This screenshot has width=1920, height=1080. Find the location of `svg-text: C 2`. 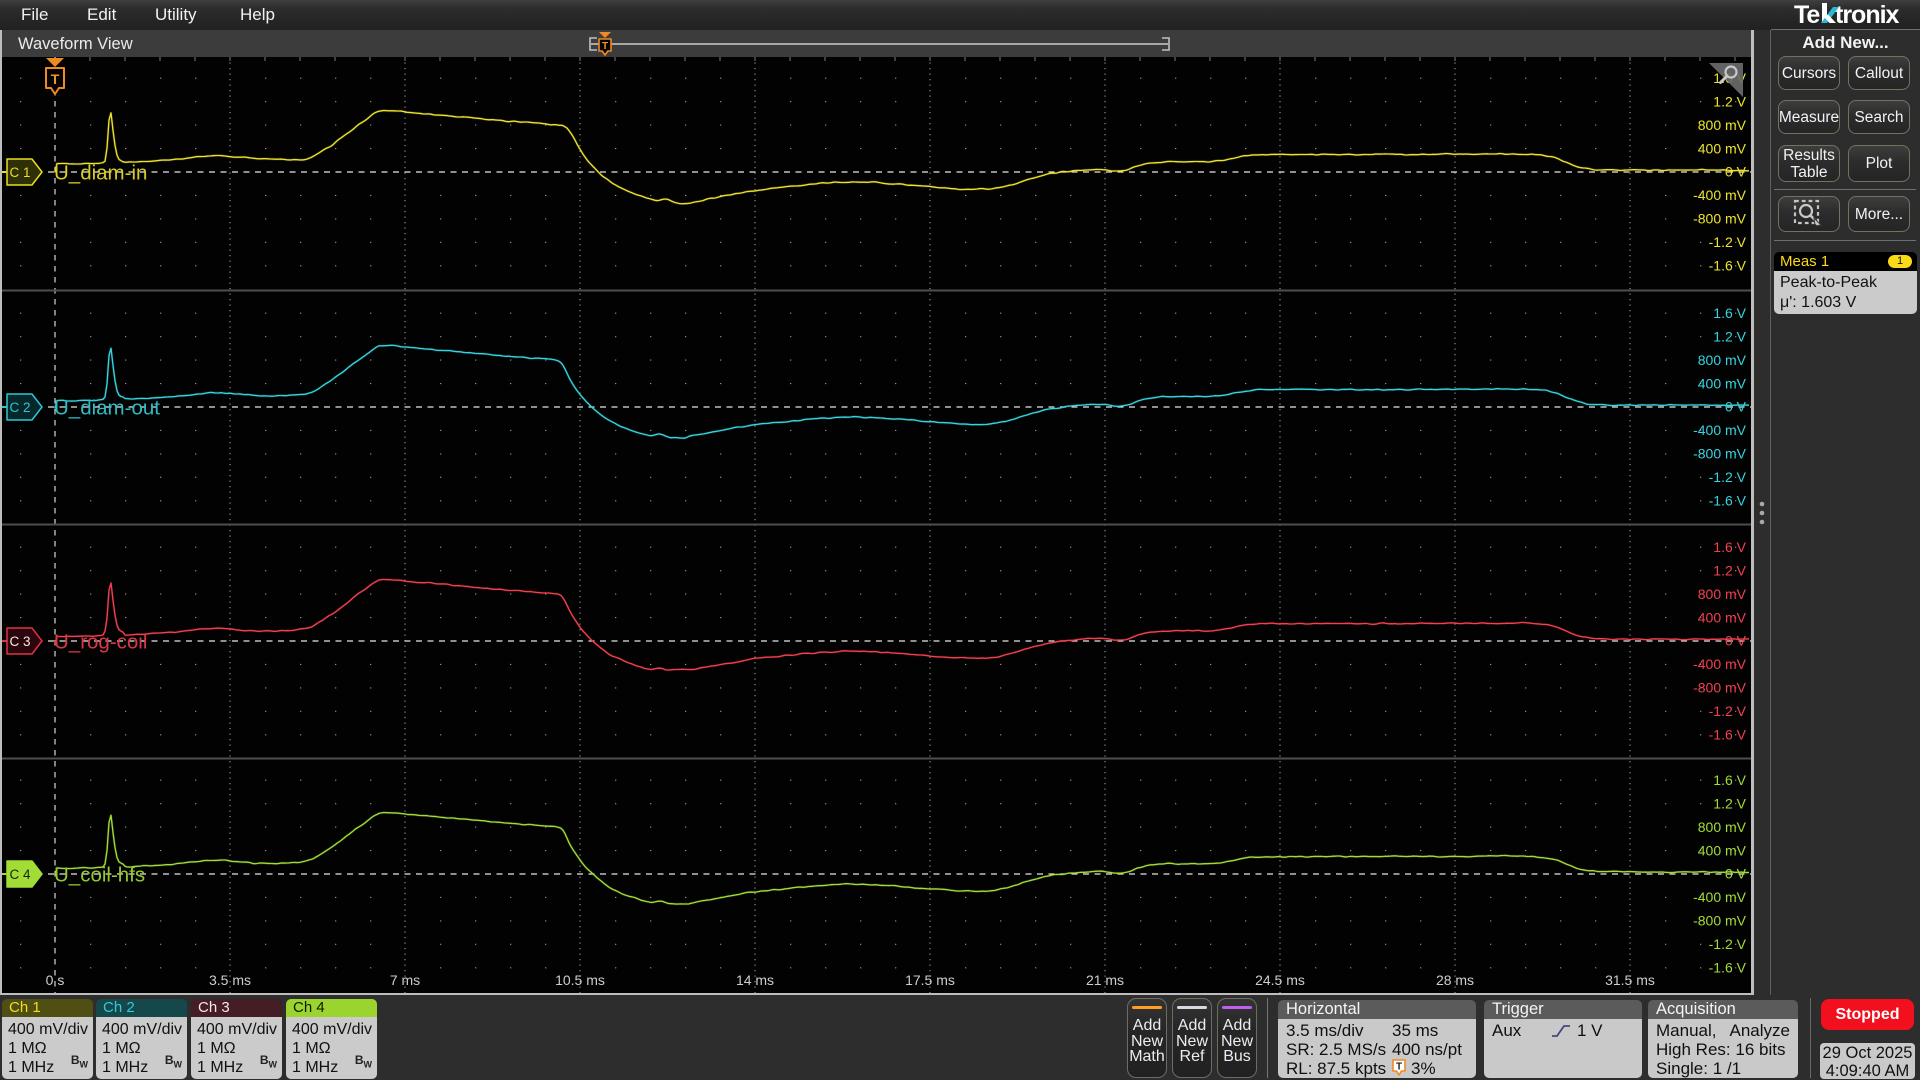

svg-text: C 2 is located at coordinates (19, 407).